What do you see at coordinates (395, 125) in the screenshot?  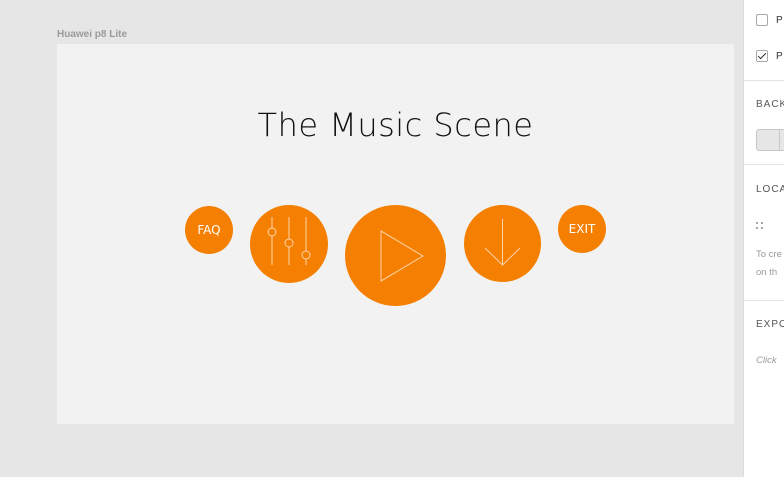 I see `page-title: The Music Scene` at bounding box center [395, 125].